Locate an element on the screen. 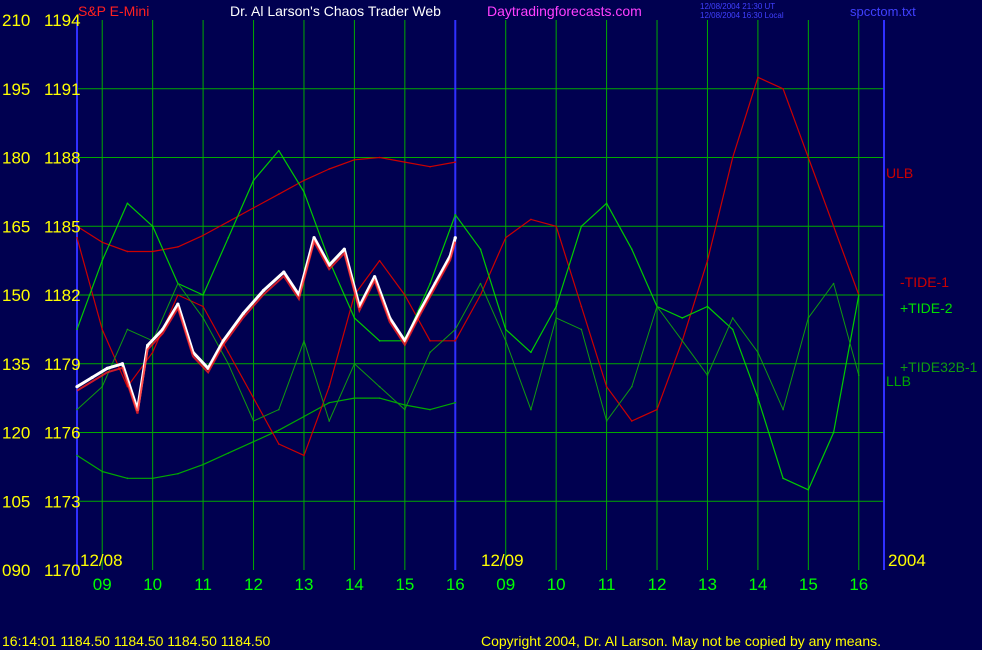  left-scale-tick: 165 is located at coordinates (16, 226).